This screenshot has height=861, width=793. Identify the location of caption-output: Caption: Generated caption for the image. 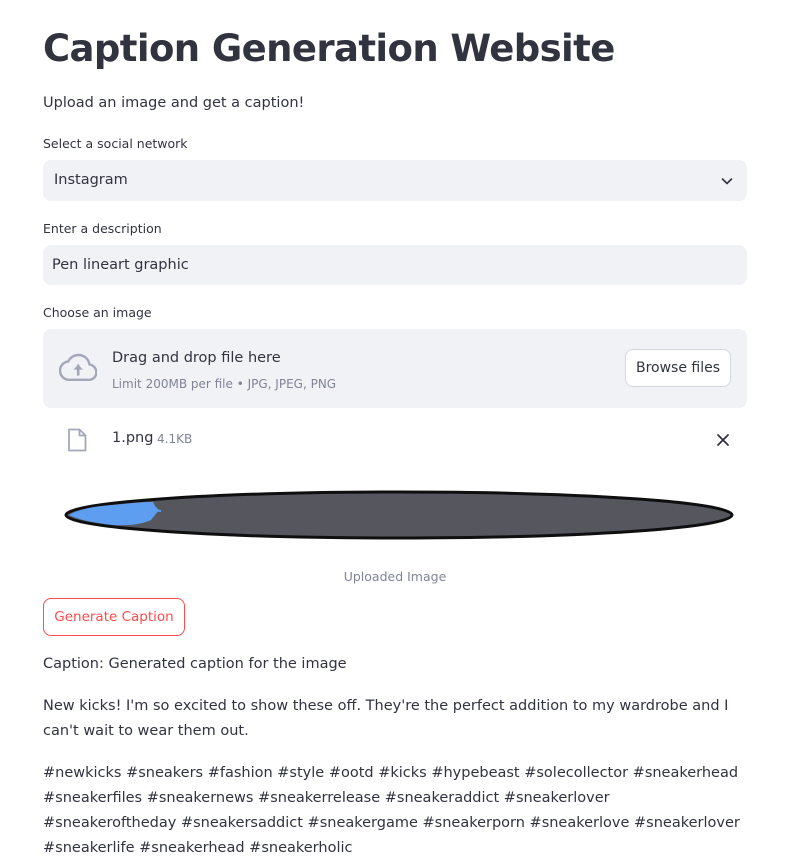
(195, 664).